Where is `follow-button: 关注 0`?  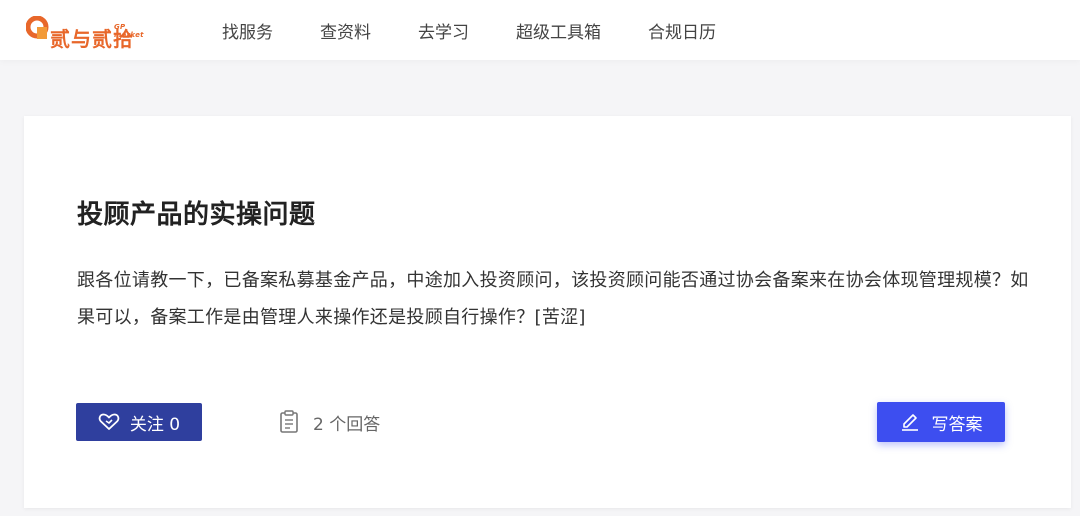
follow-button: 关注 0 is located at coordinates (139, 422).